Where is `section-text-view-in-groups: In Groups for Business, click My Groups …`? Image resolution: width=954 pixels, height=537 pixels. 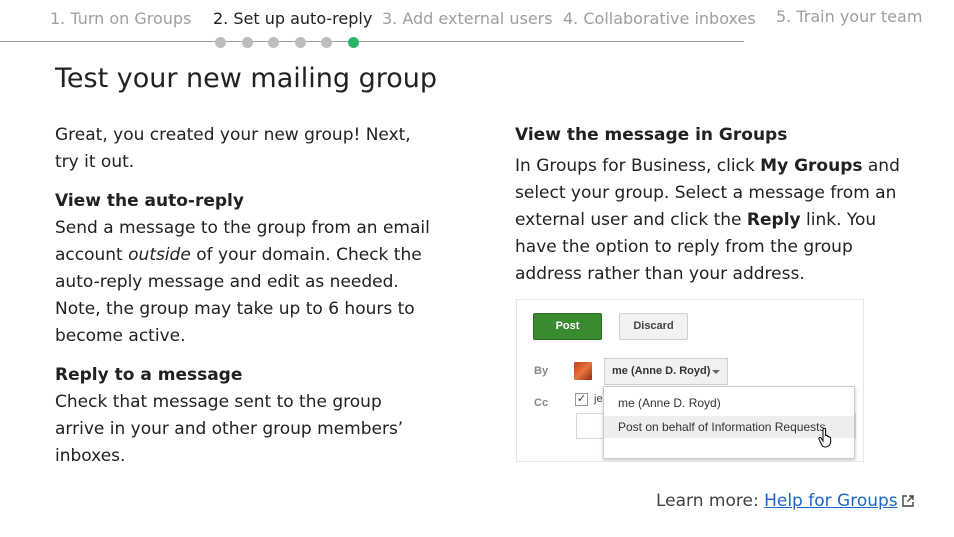 section-text-view-in-groups: In Groups for Business, click My Groups … is located at coordinates (707, 220).